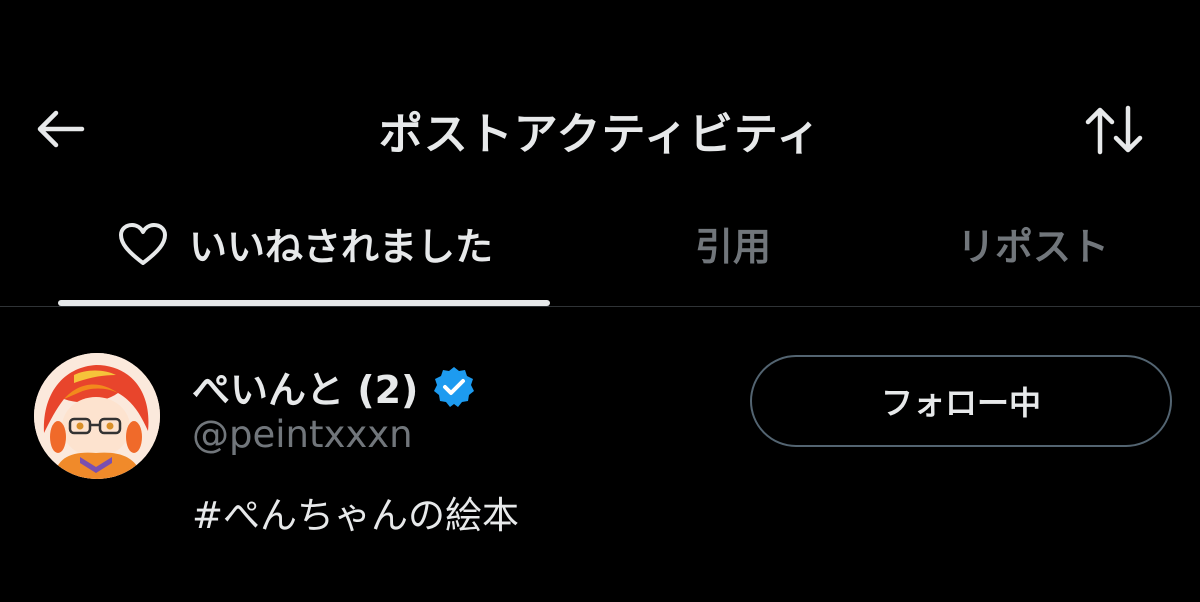  I want to click on following-button: フォロー中, so click(961, 401).